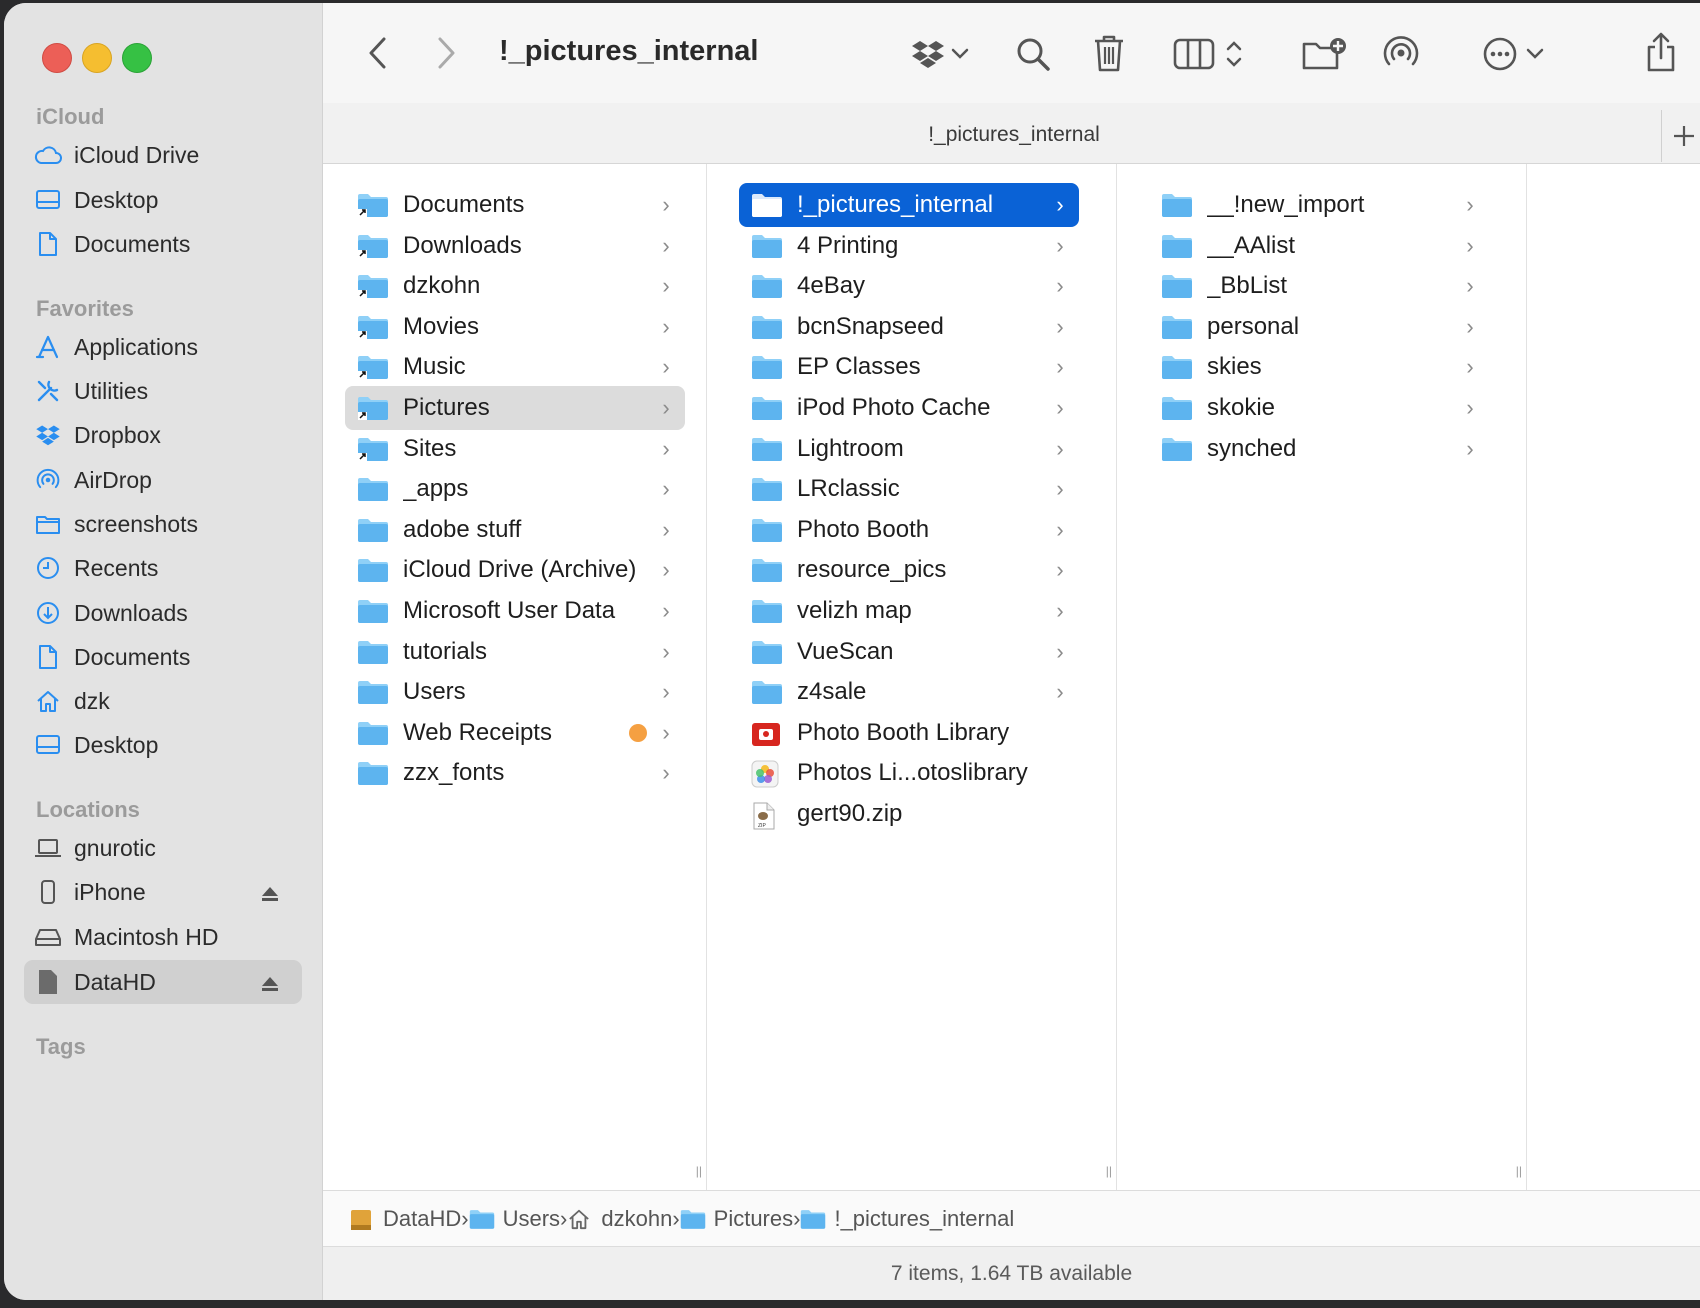 The height and width of the screenshot is (1308, 1700). Describe the element at coordinates (909, 652) in the screenshot. I see `list-item: VueScan ›` at that location.